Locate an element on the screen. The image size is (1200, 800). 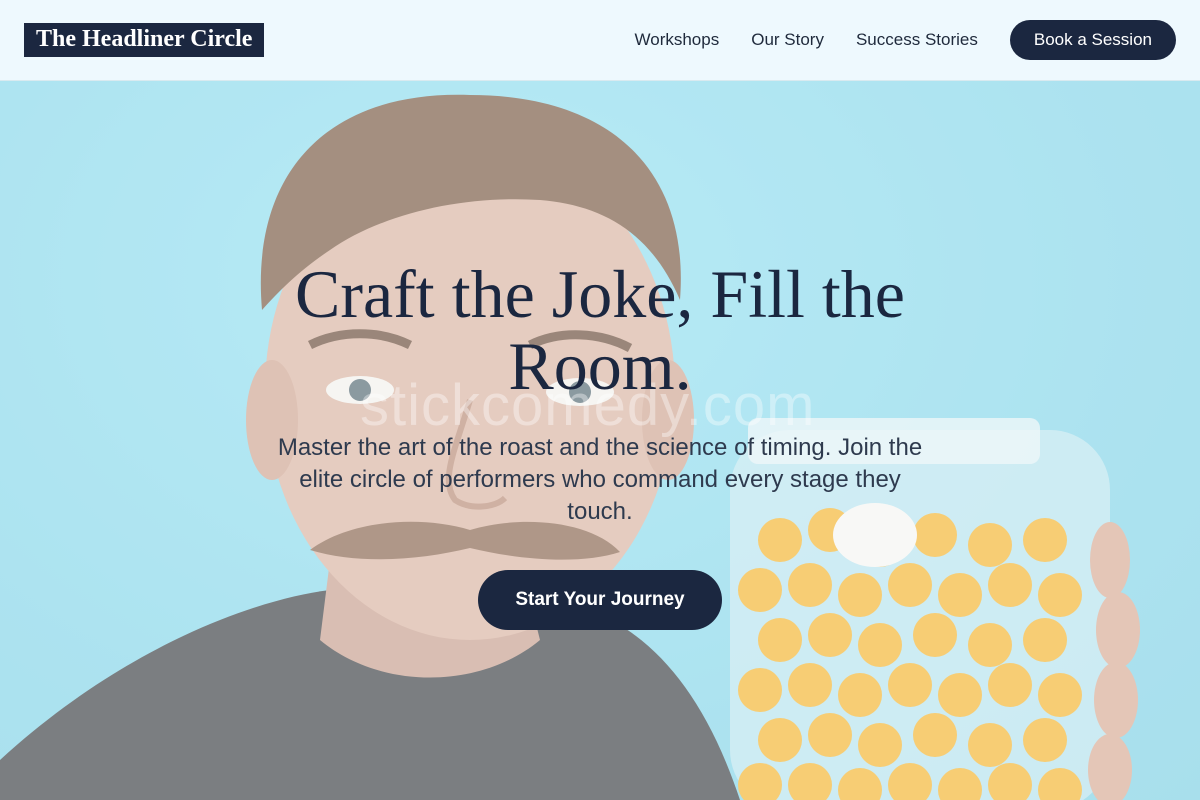
book-session-button: Book a Session is located at coordinates (1092, 40).